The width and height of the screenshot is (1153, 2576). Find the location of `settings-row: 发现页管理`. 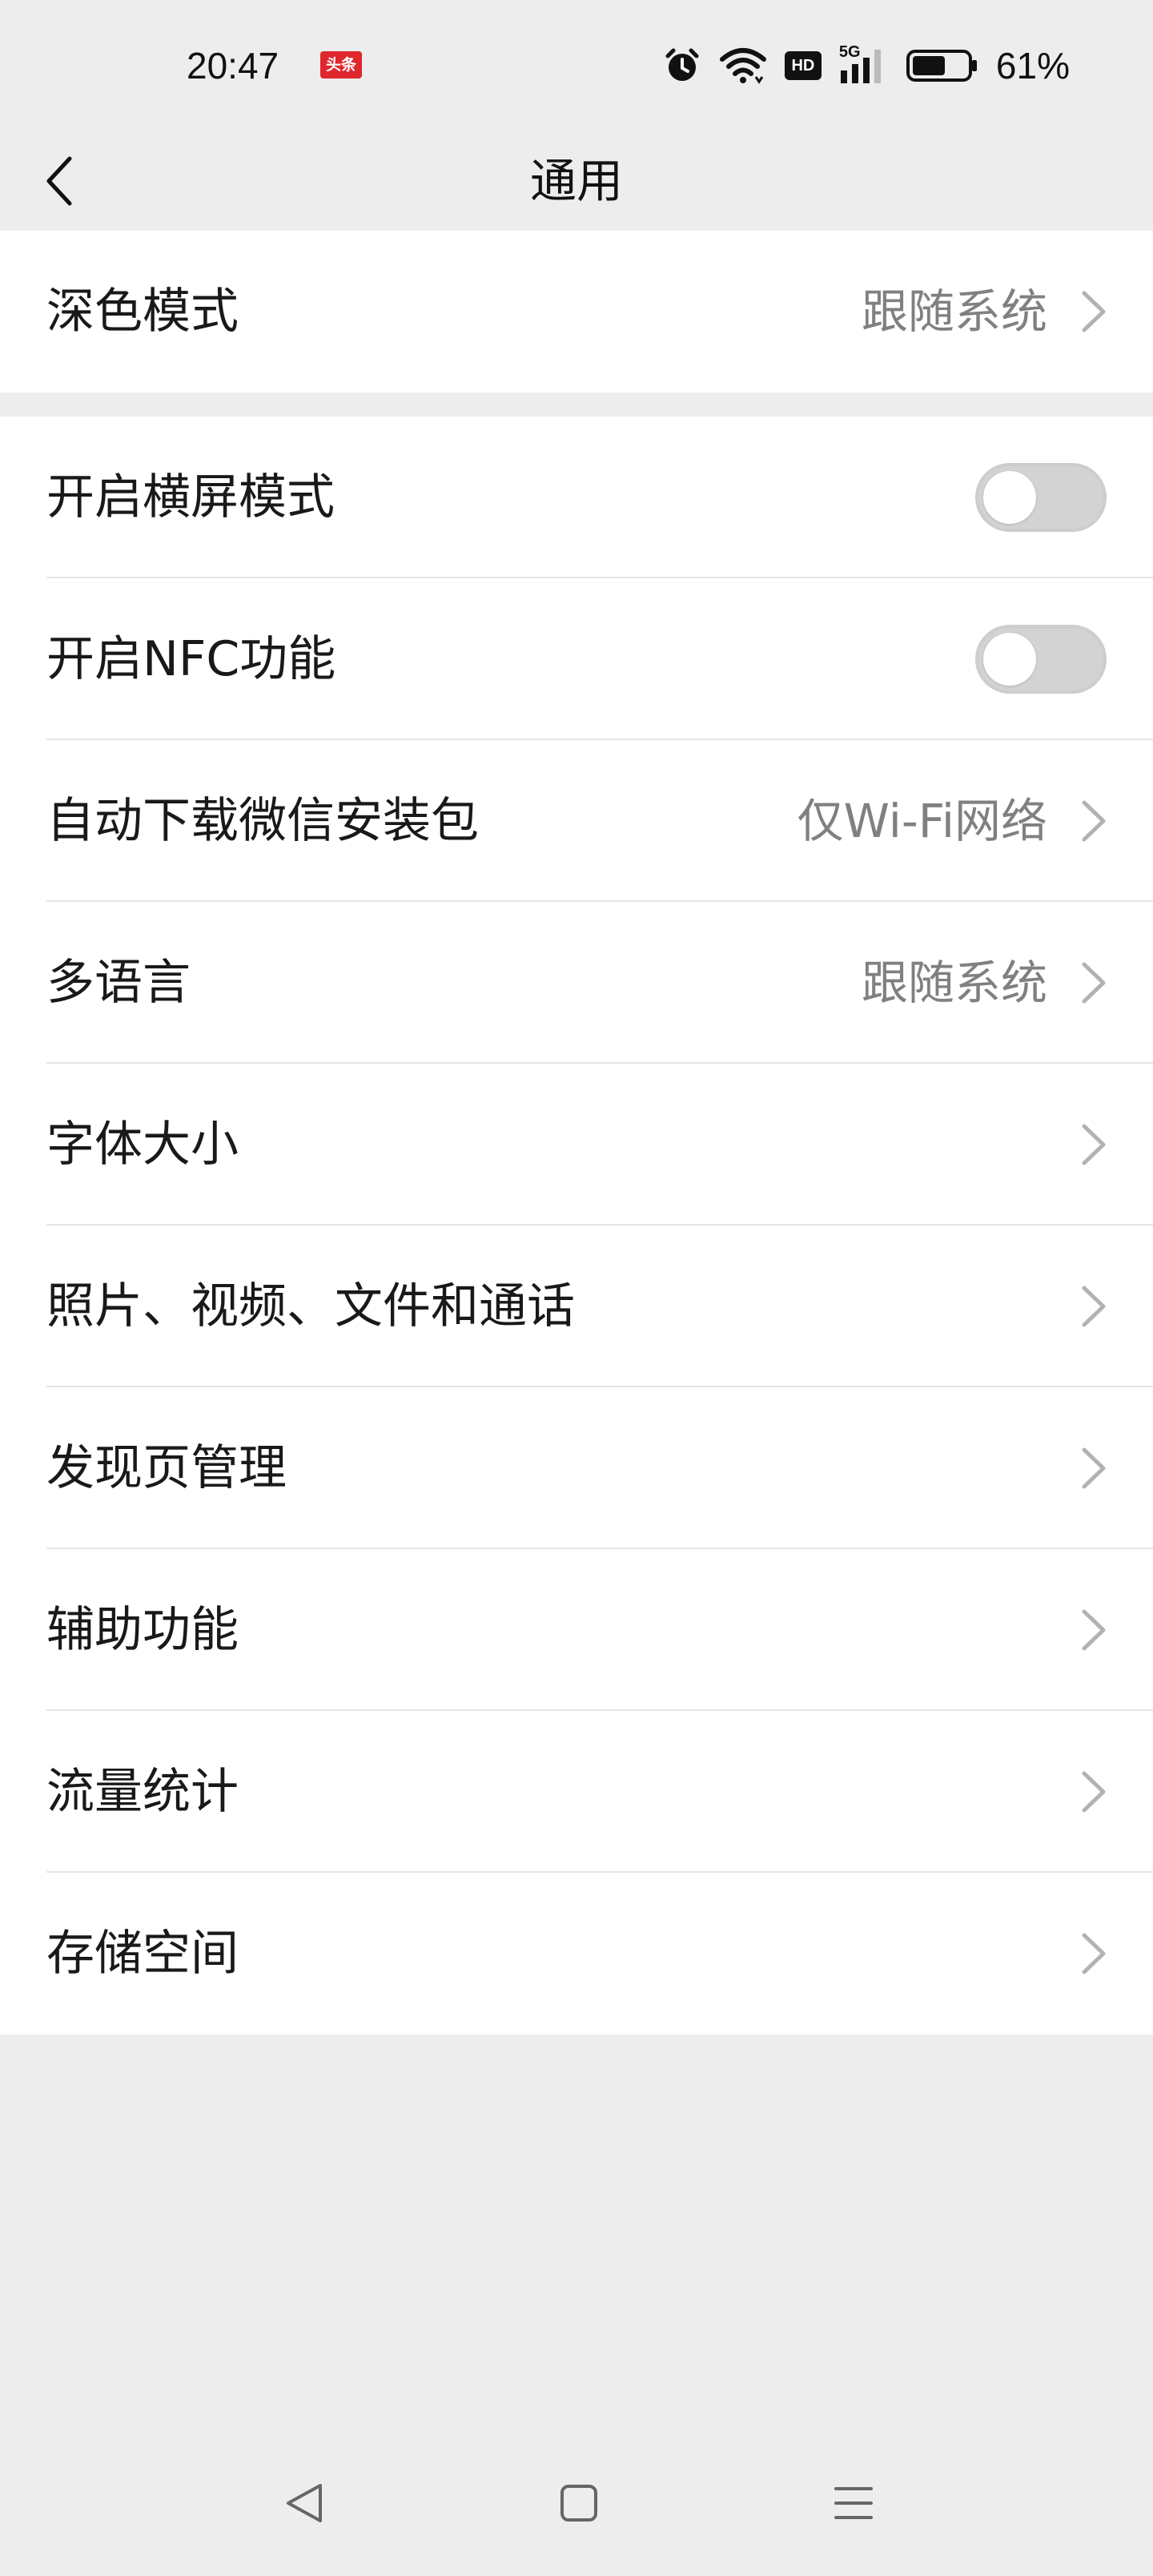

settings-row: 发现页管理 is located at coordinates (576, 1468).